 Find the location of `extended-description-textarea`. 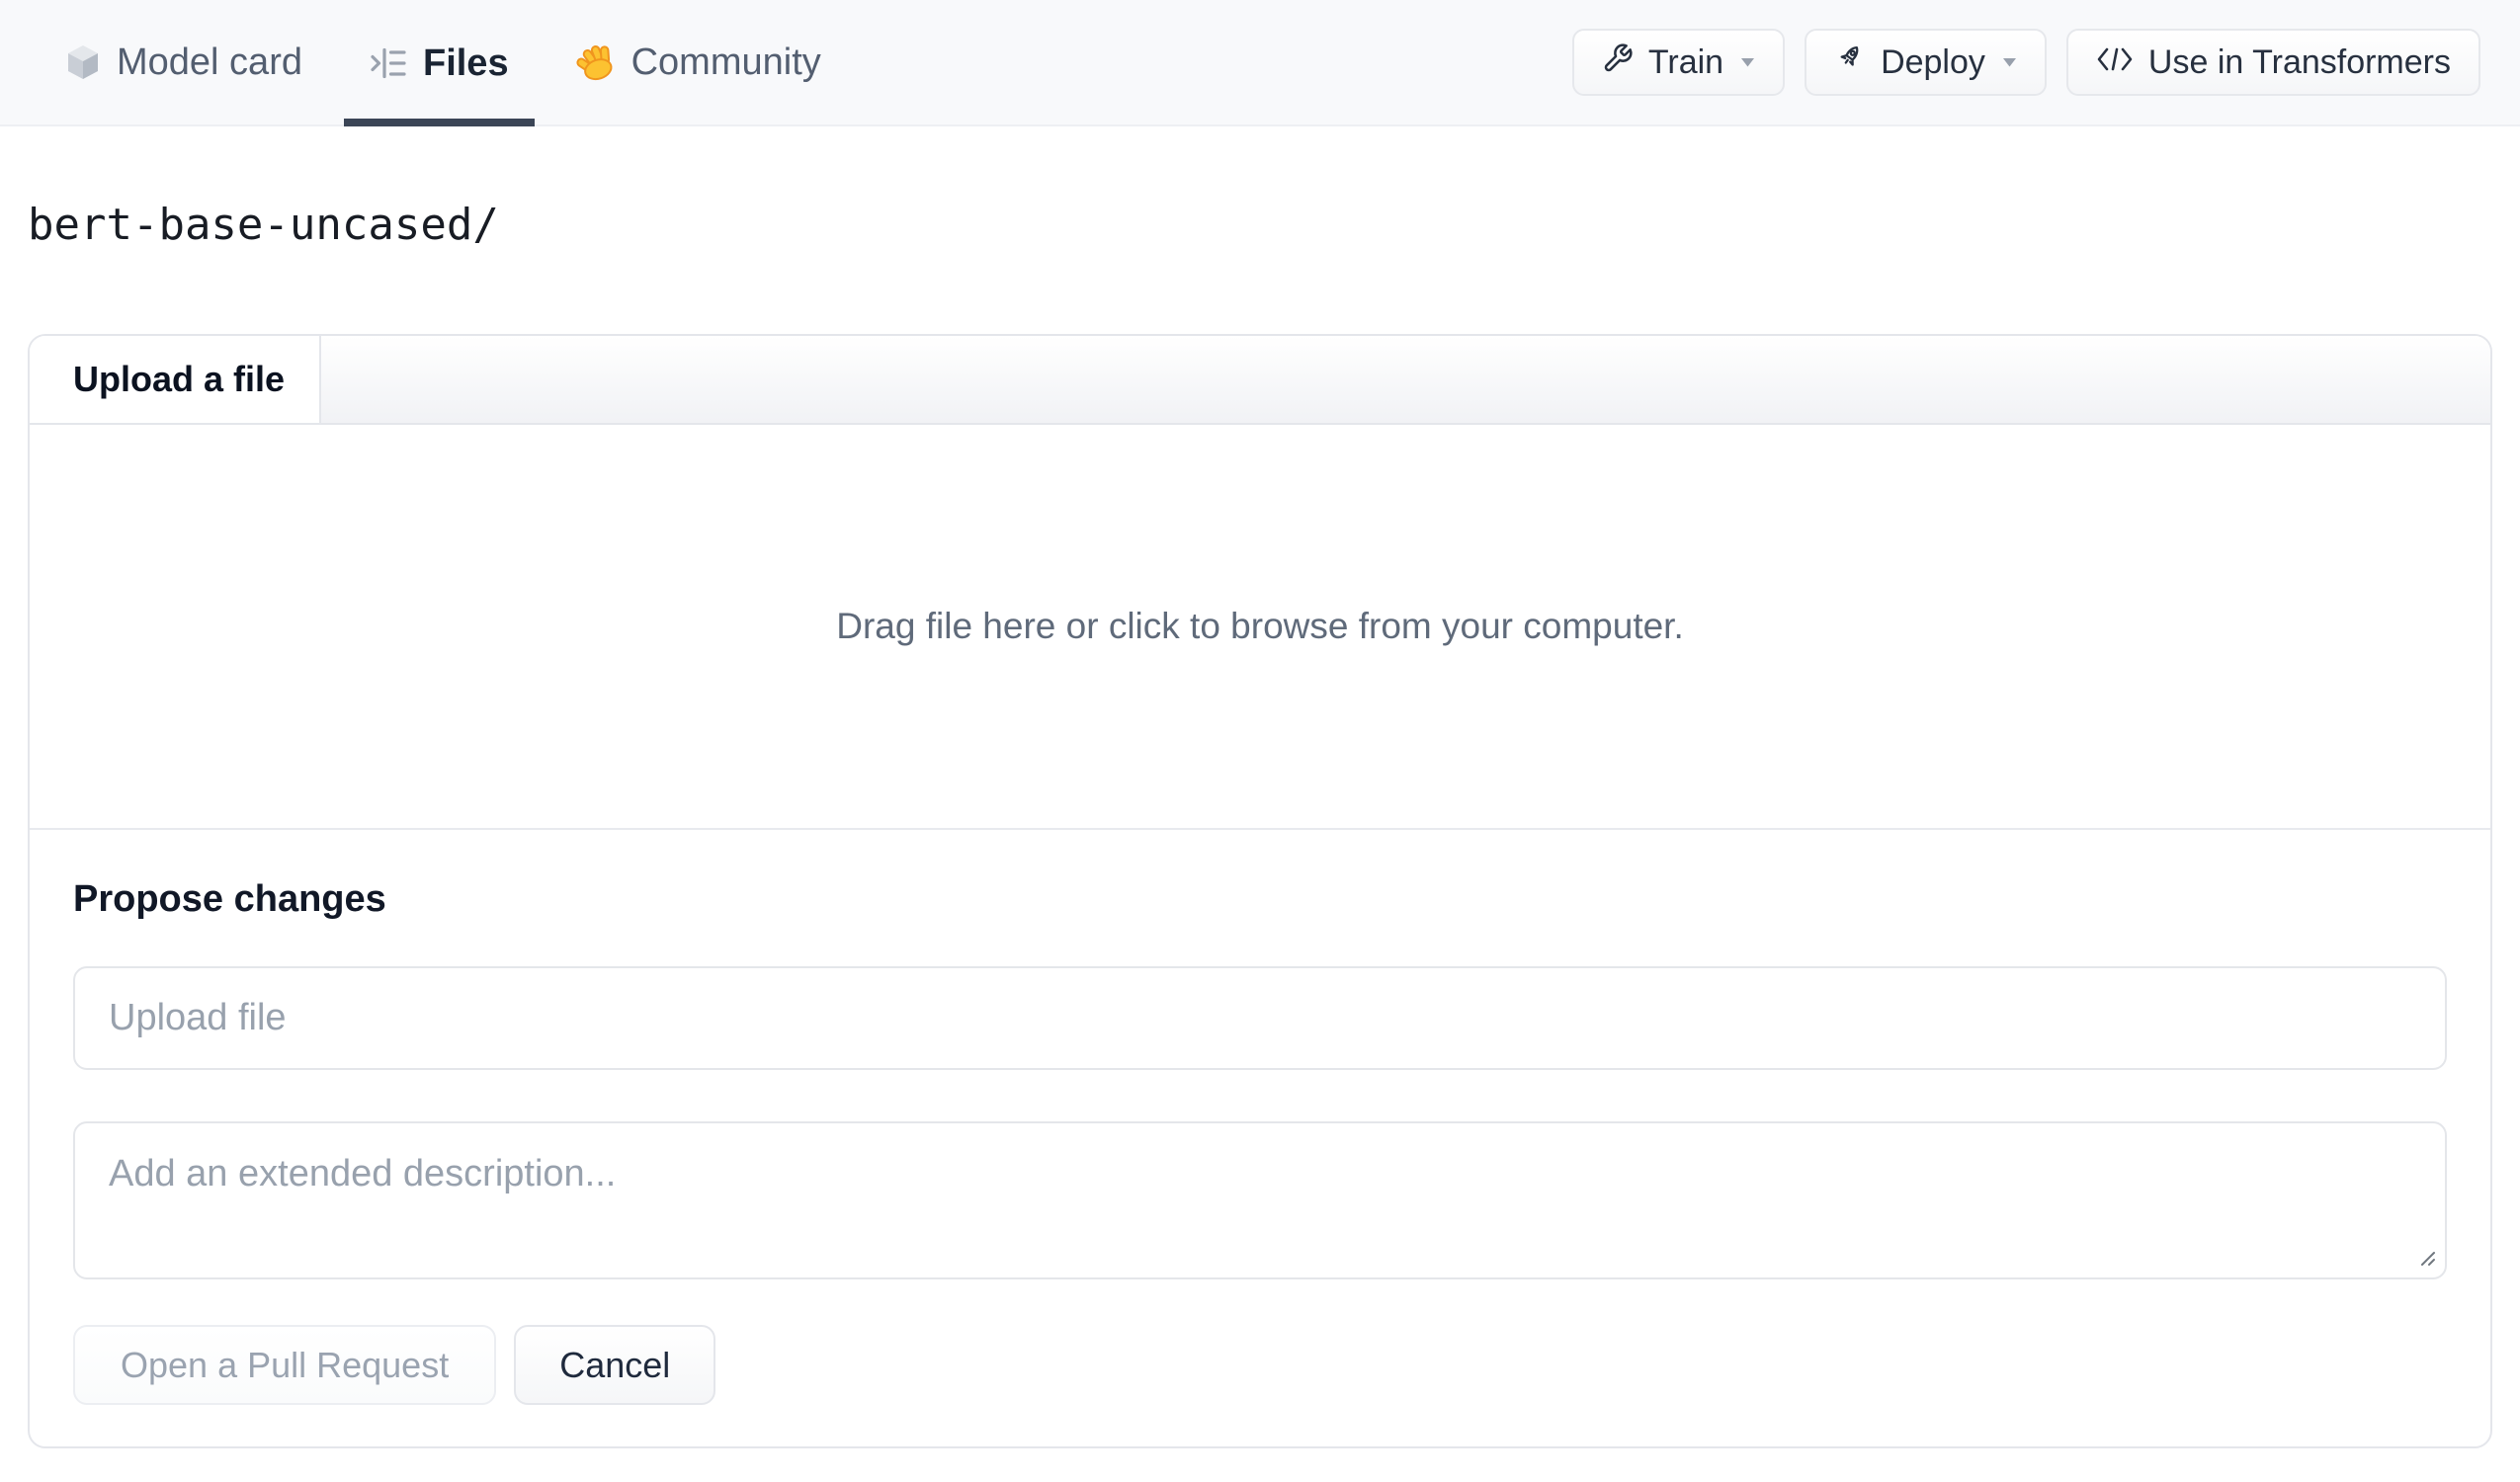

extended-description-textarea is located at coordinates (1260, 1200).